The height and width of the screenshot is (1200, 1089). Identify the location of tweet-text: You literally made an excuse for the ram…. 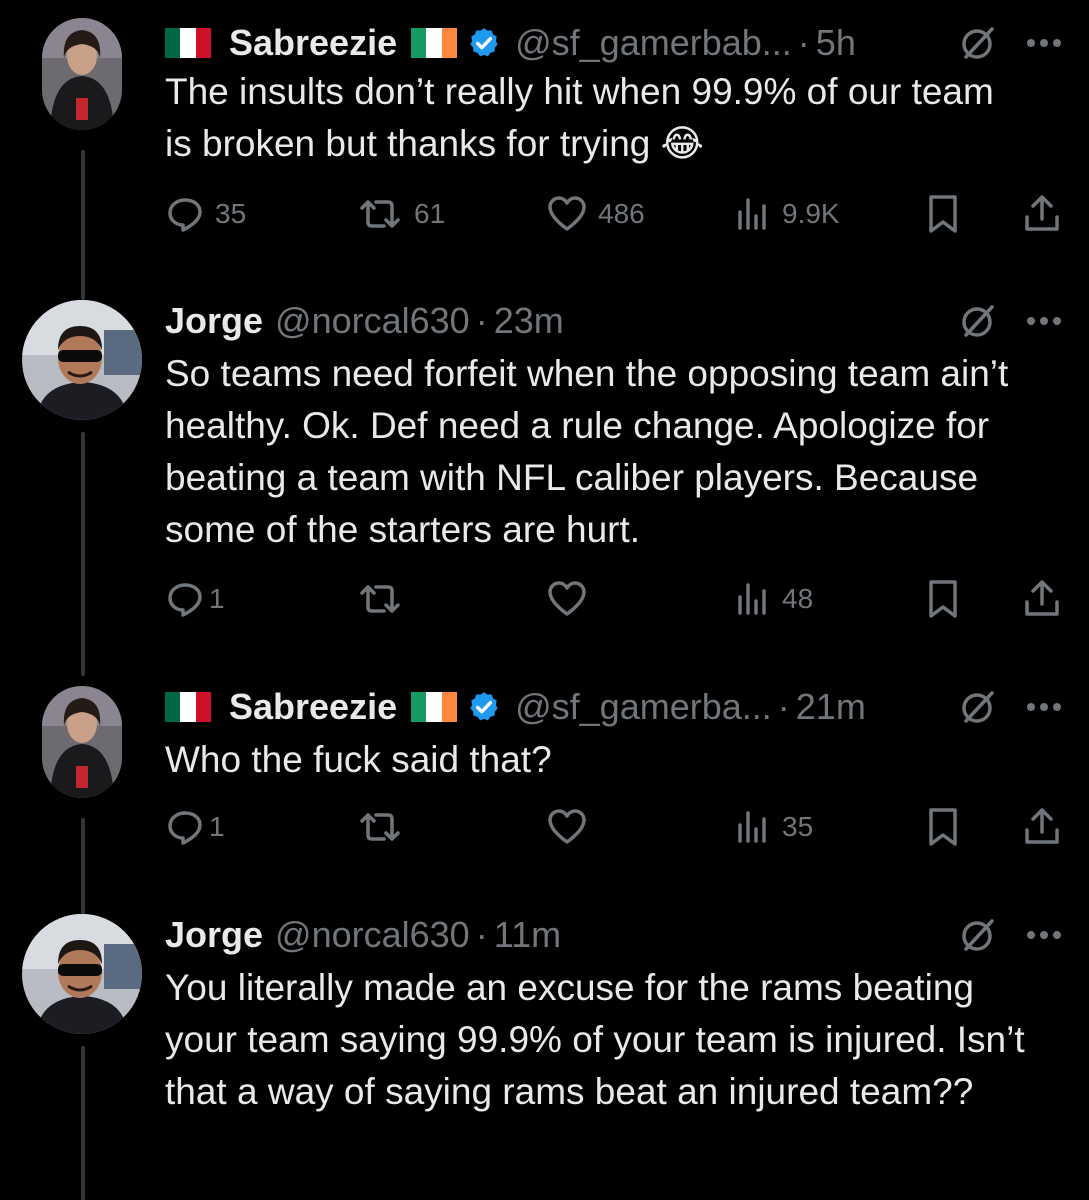
(600, 1039).